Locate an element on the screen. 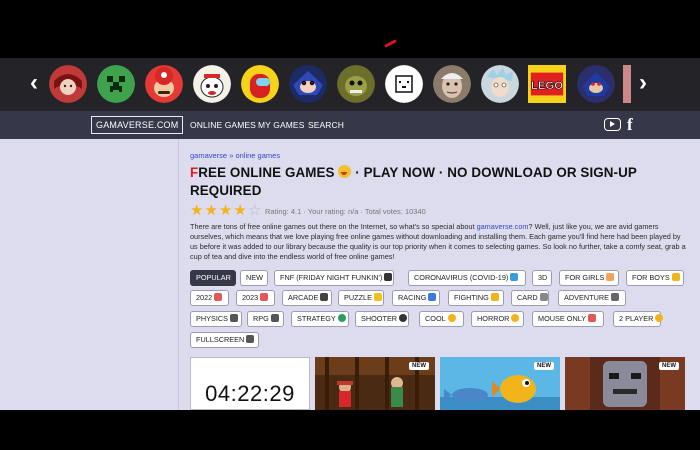  character-springtrap is located at coordinates (356, 84).